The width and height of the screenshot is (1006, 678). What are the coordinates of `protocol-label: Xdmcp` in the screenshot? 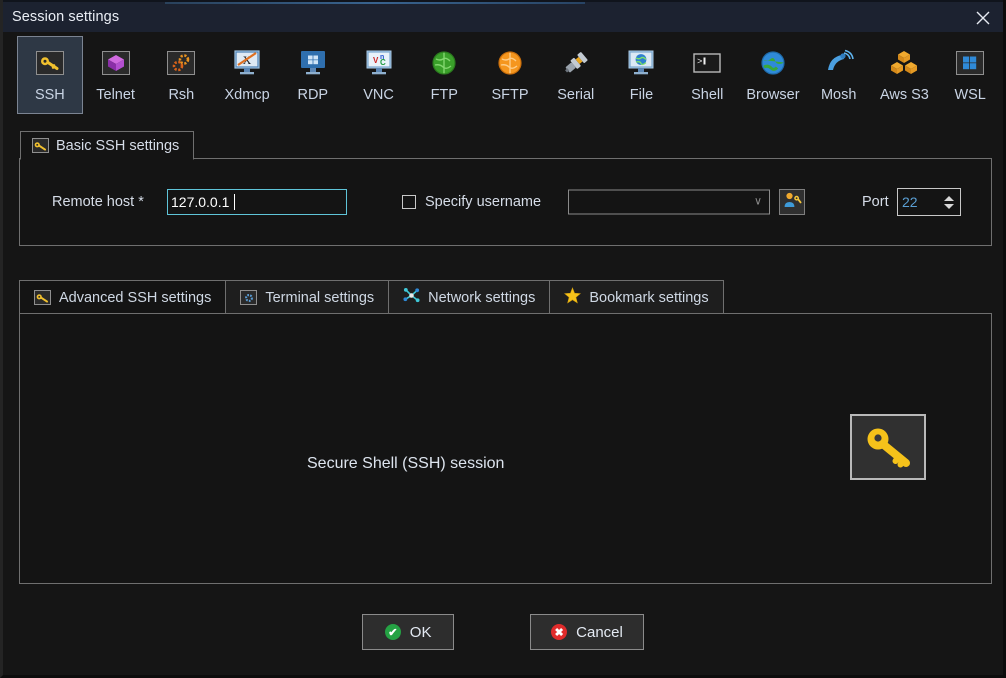 It's located at (247, 95).